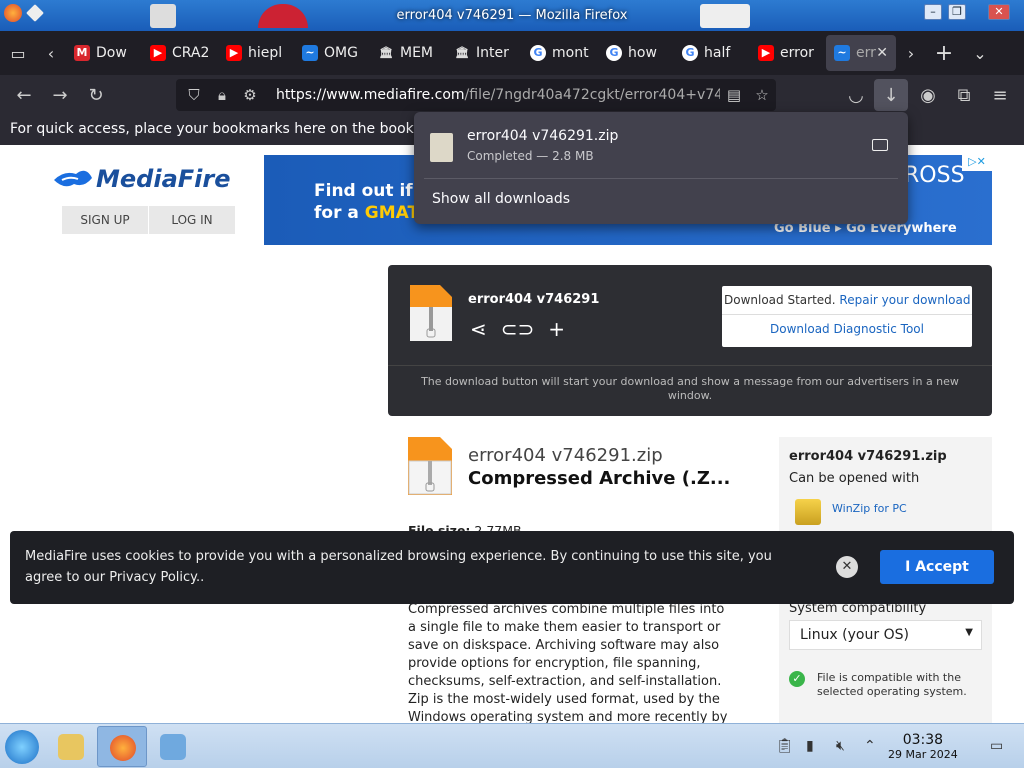 This screenshot has height=768, width=1024. Describe the element at coordinates (1000, 95) in the screenshot. I see `menu-icon: ≡` at that location.